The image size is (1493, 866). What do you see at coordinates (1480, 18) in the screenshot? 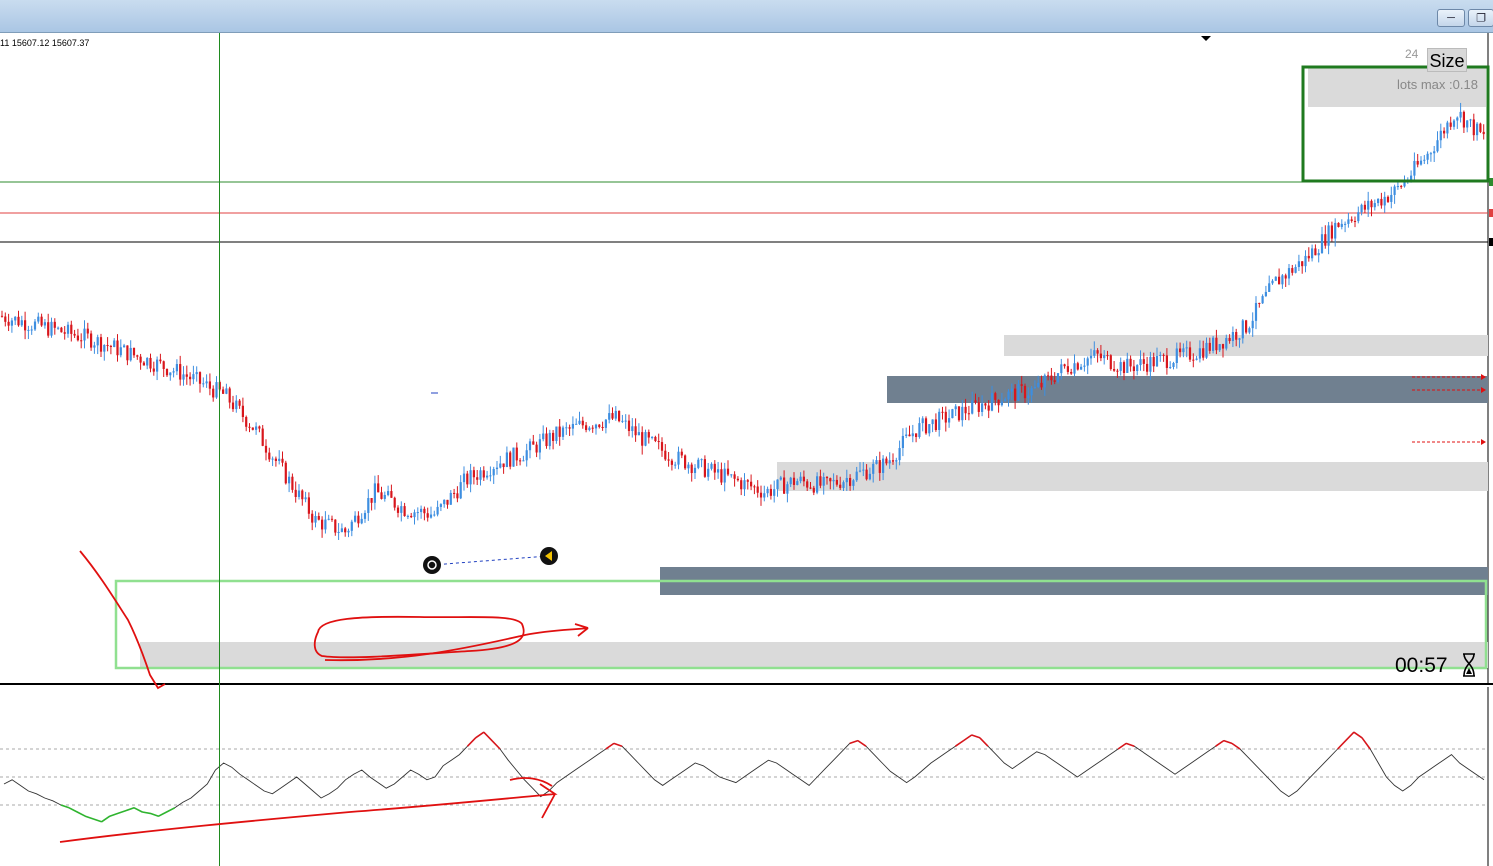
I see `restore-button: ❐` at bounding box center [1480, 18].